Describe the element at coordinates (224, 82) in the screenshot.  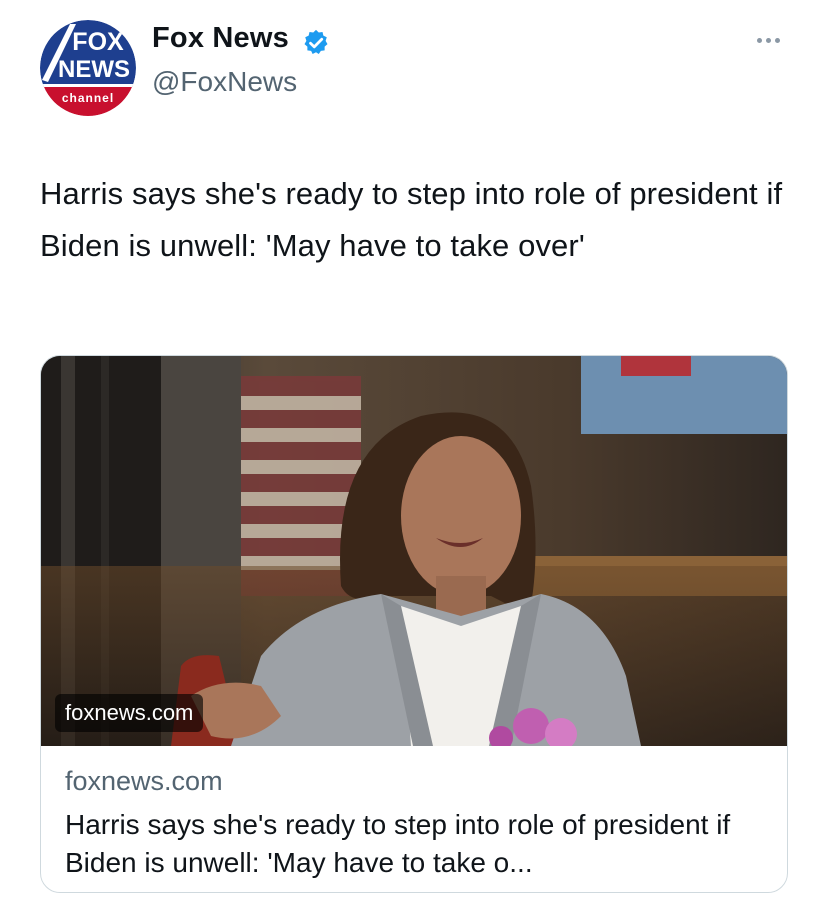
I see `author-handle: @FoxNews` at that location.